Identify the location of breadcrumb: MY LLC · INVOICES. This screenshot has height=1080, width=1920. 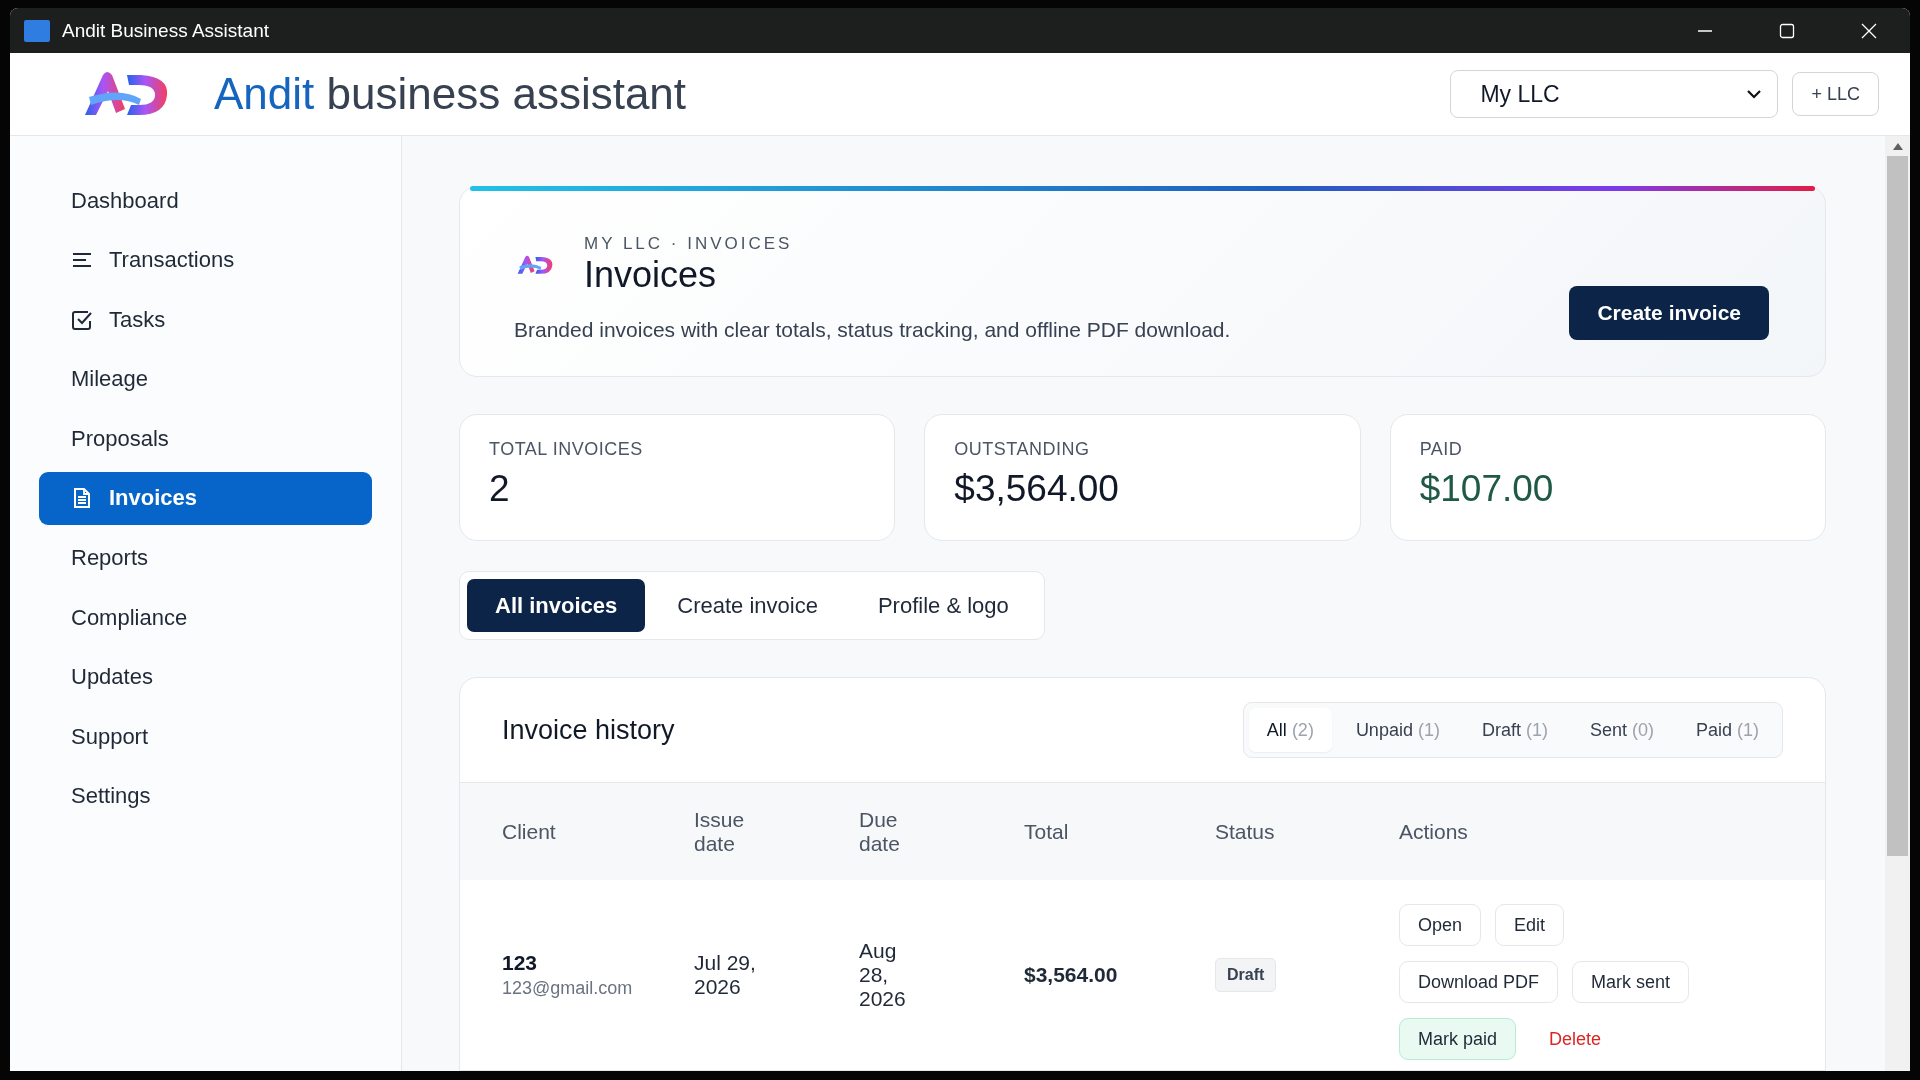
(688, 244).